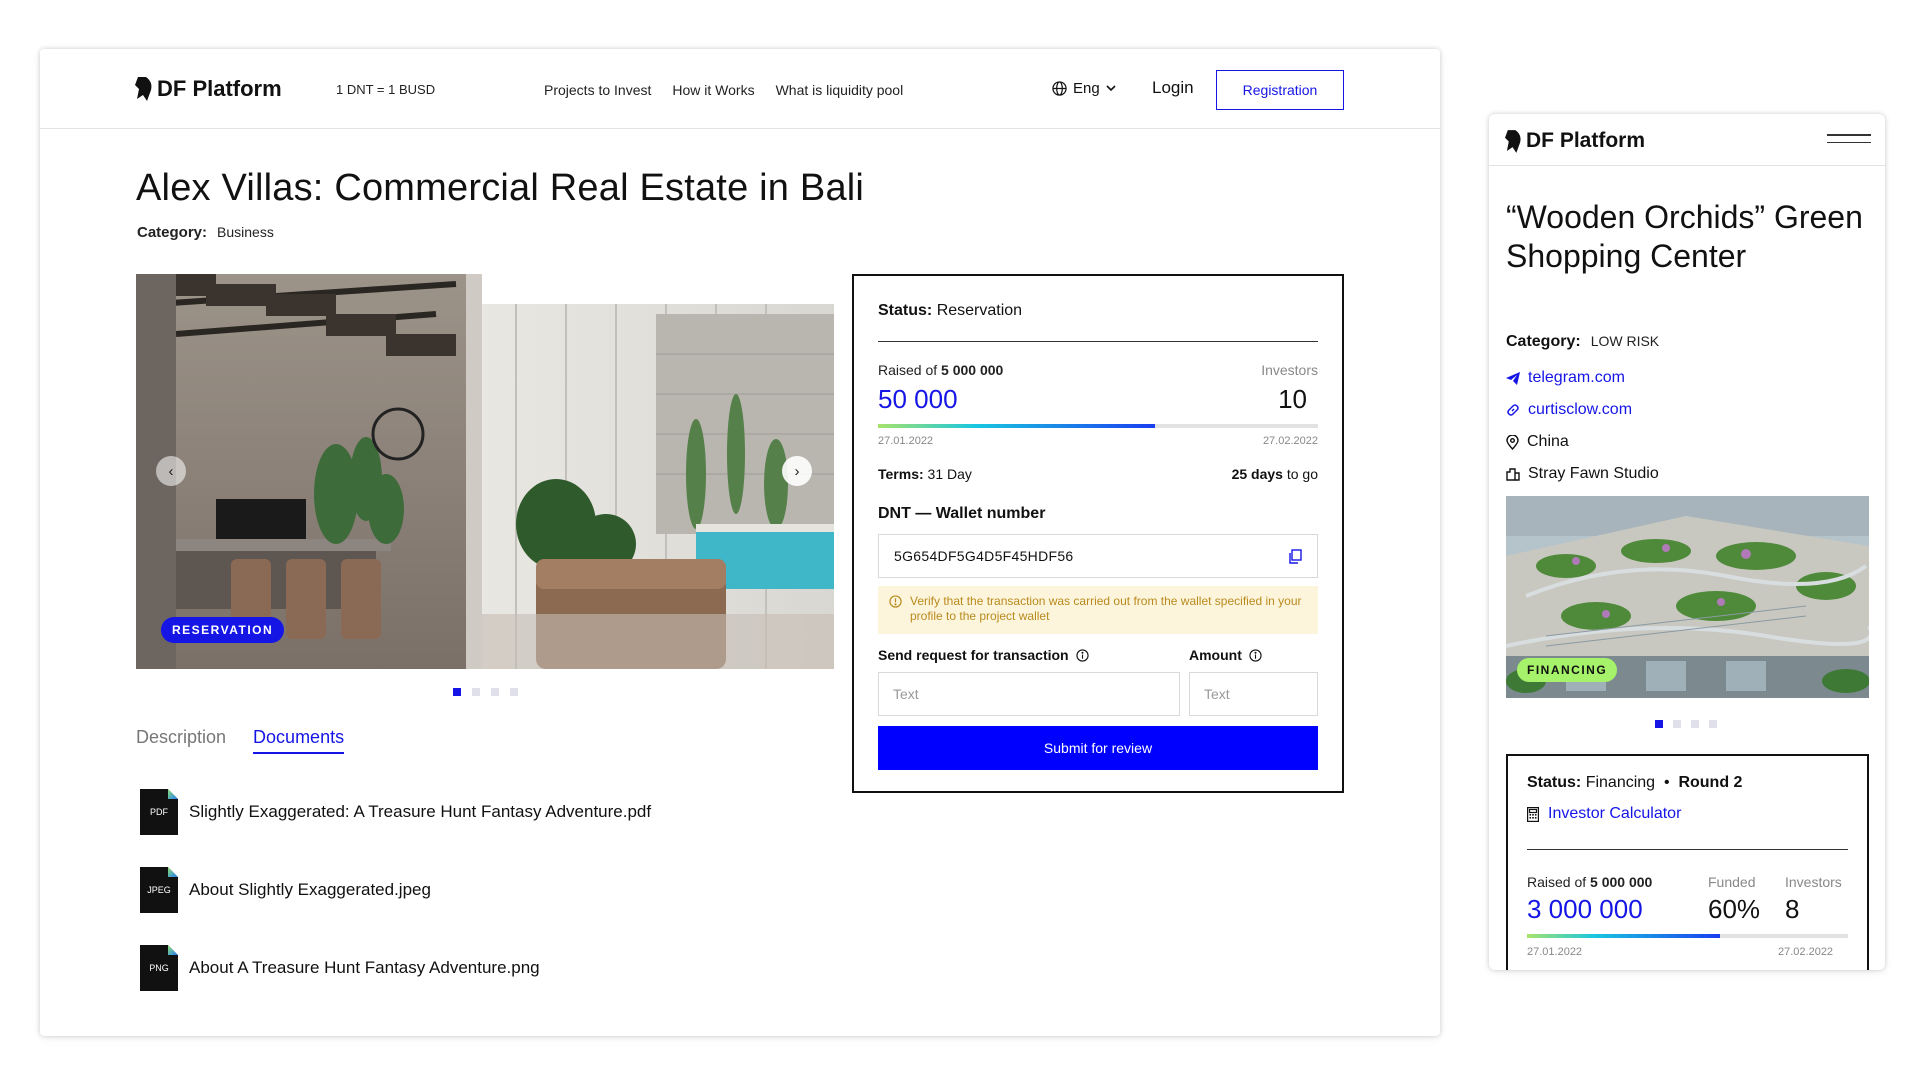 Image resolution: width=1920 pixels, height=1080 pixels. I want to click on document-name: About Slightly Exaggerated.jpeg, so click(310, 889).